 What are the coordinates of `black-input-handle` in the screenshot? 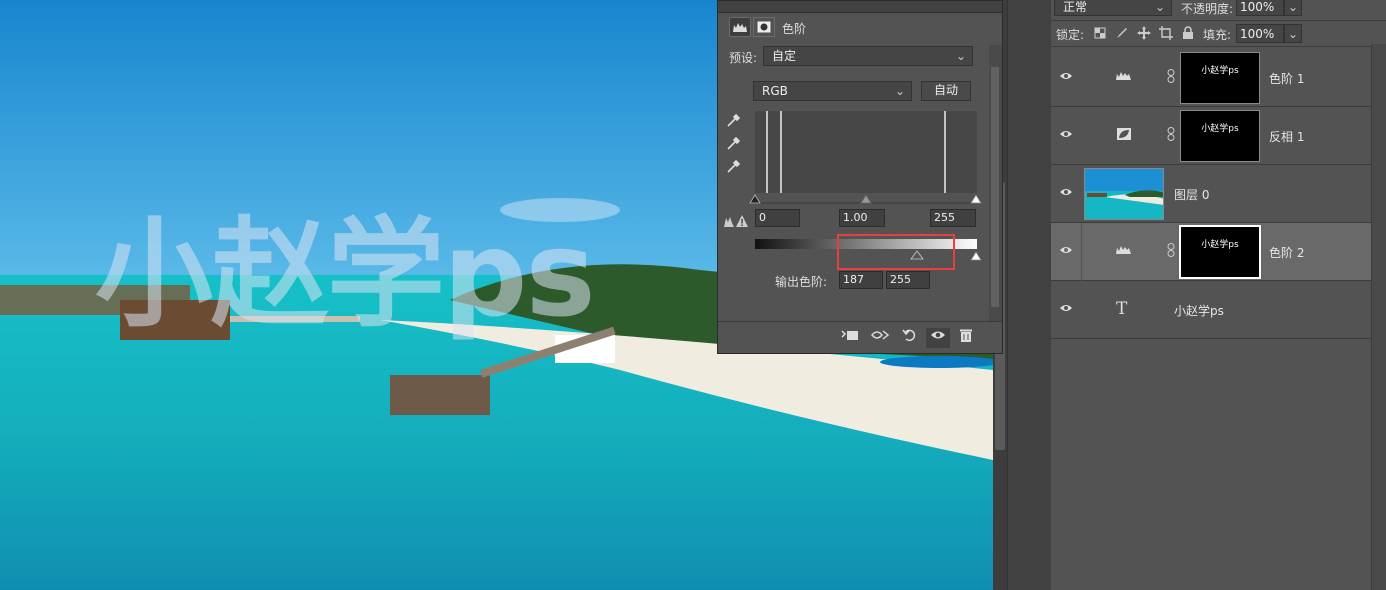 It's located at (755, 199).